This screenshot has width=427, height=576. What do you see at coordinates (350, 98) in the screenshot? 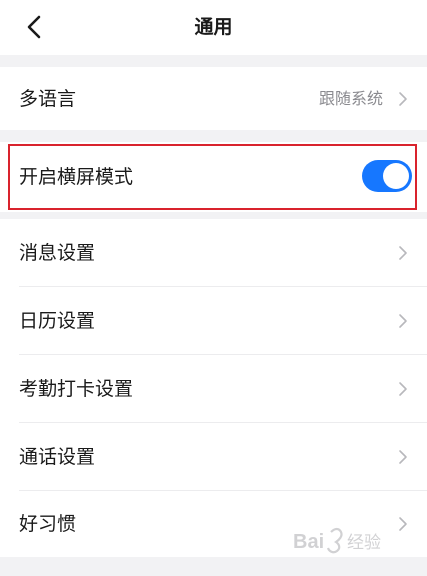
I see `language-value: 跟随系统` at bounding box center [350, 98].